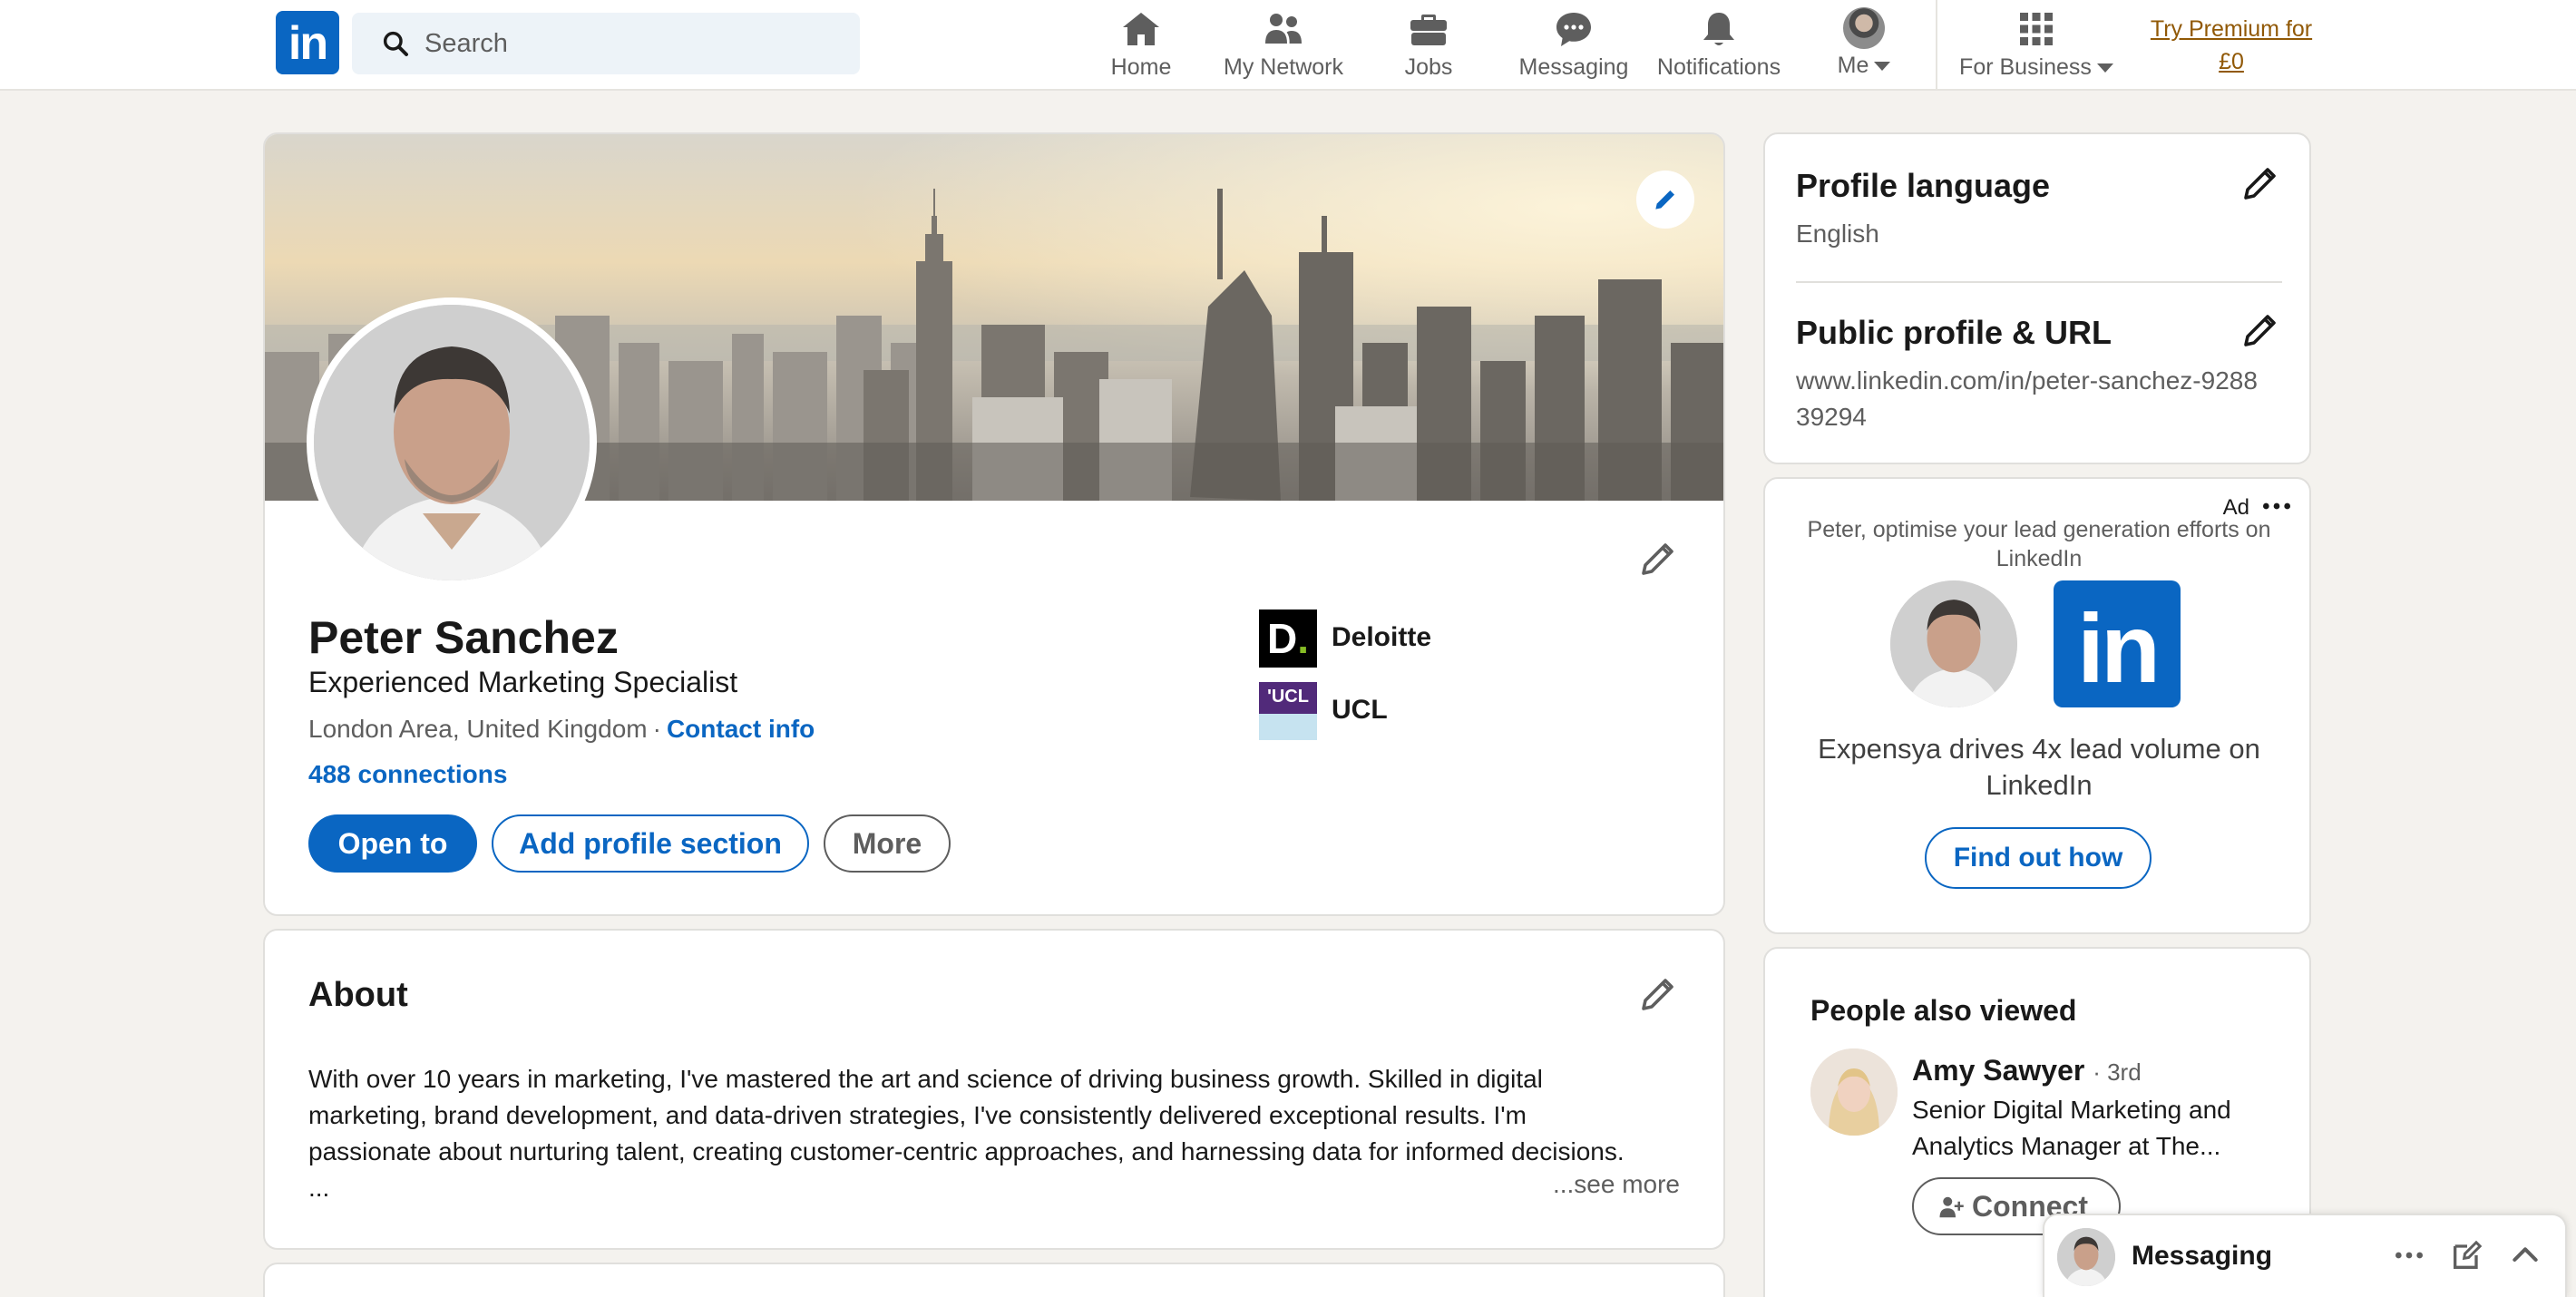 The image size is (2576, 1297). Describe the element at coordinates (2117, 1072) in the screenshot. I see `connection-degree: · 3rd` at that location.